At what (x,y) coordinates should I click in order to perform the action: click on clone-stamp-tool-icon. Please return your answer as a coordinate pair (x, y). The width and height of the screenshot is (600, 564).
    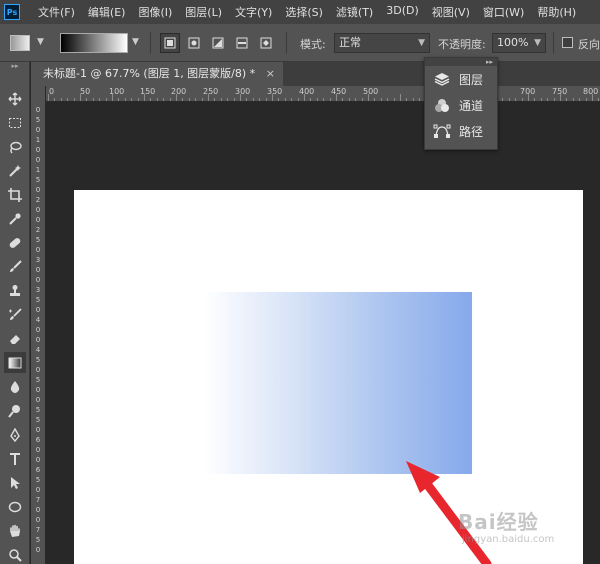
    Looking at the image, I should click on (15, 290).